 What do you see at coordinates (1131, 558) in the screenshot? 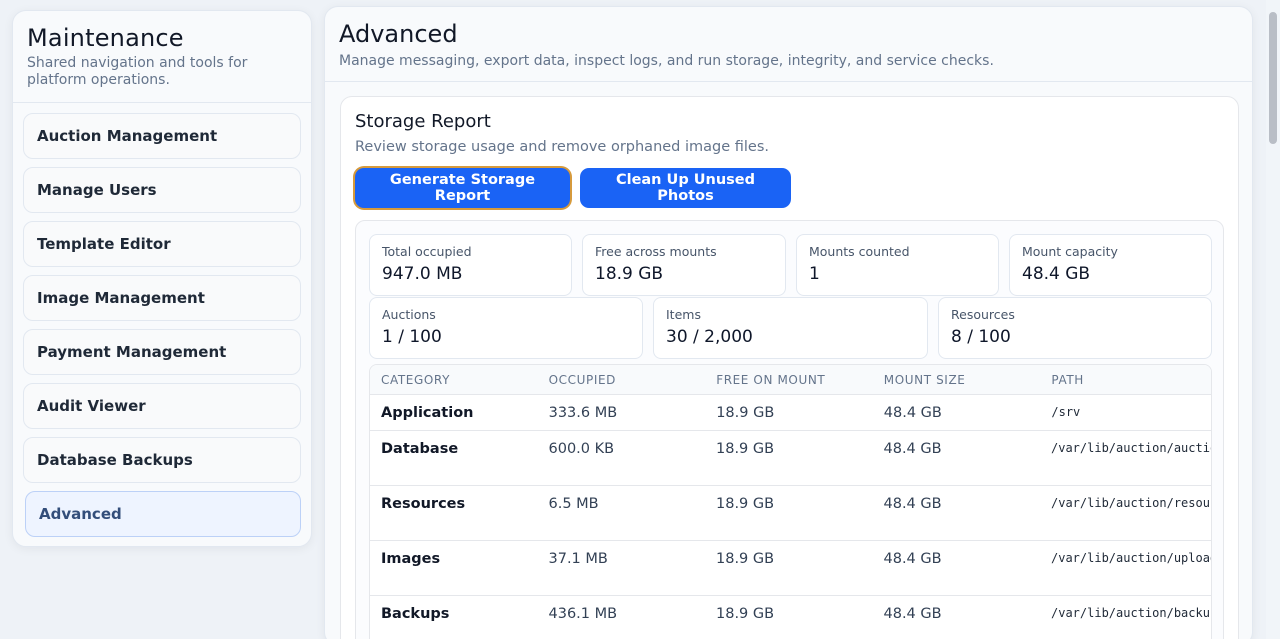
I see `cell-path: /var/lib/auction/uploads` at bounding box center [1131, 558].